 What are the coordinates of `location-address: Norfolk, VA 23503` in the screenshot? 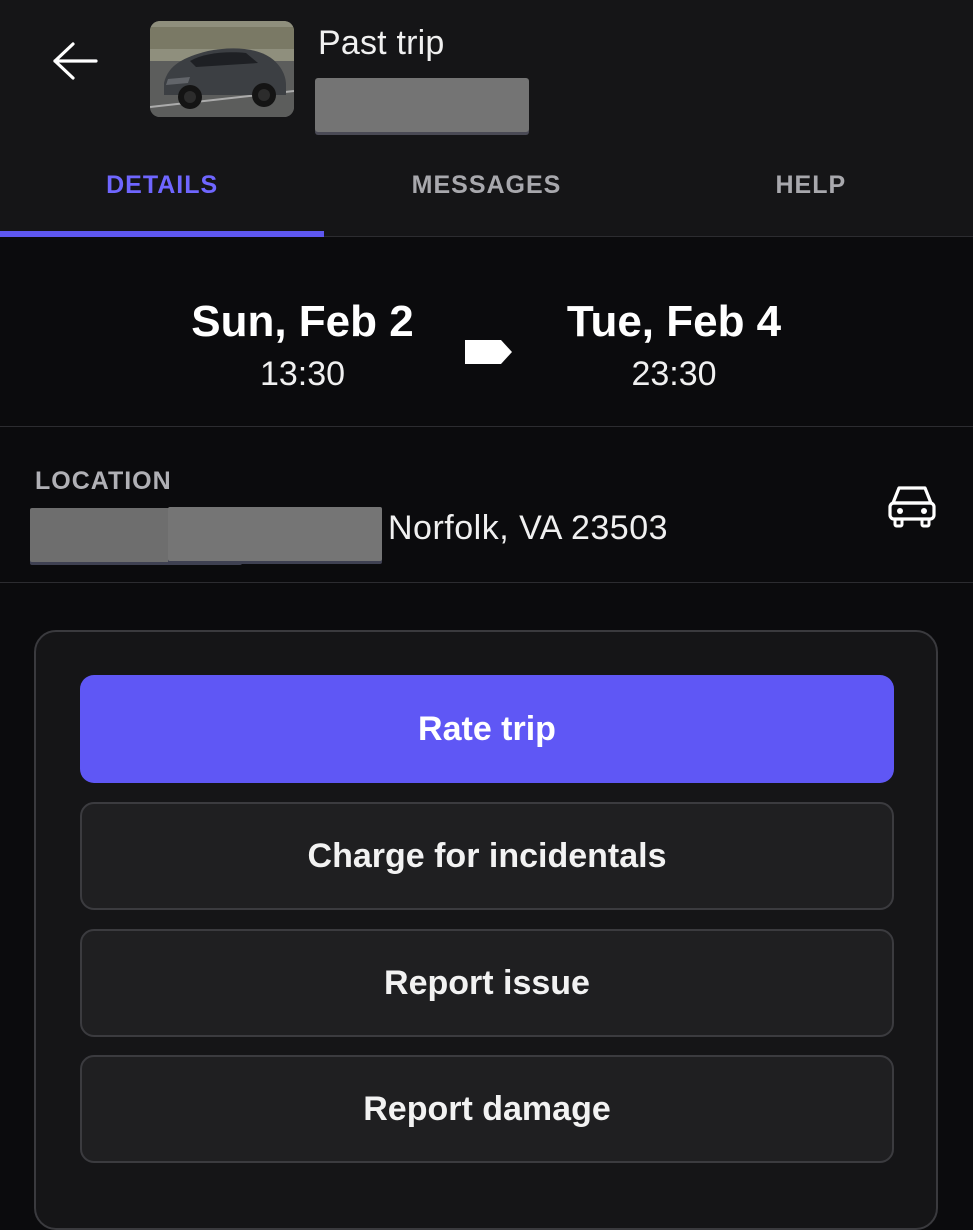 It's located at (528, 528).